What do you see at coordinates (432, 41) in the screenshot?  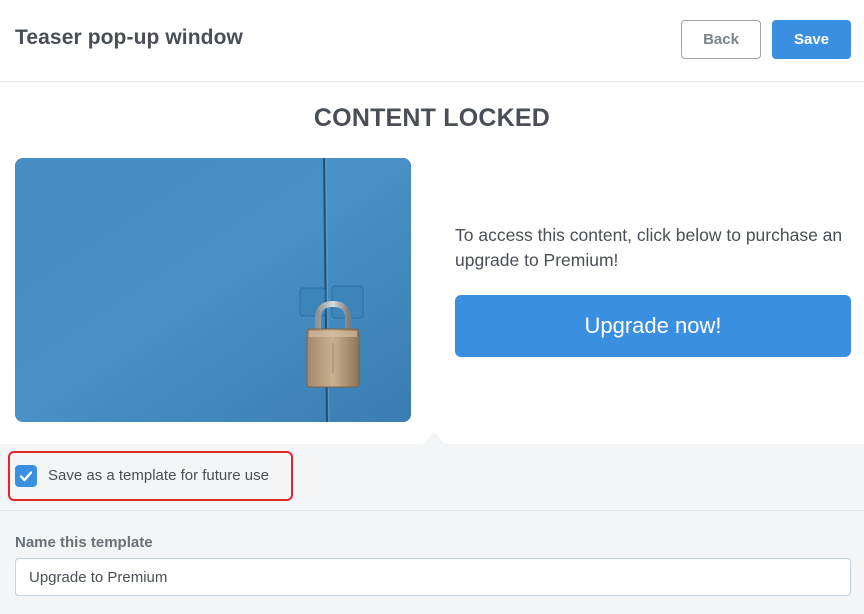 I see `header-bar: Teaser pop-up window Back Save` at bounding box center [432, 41].